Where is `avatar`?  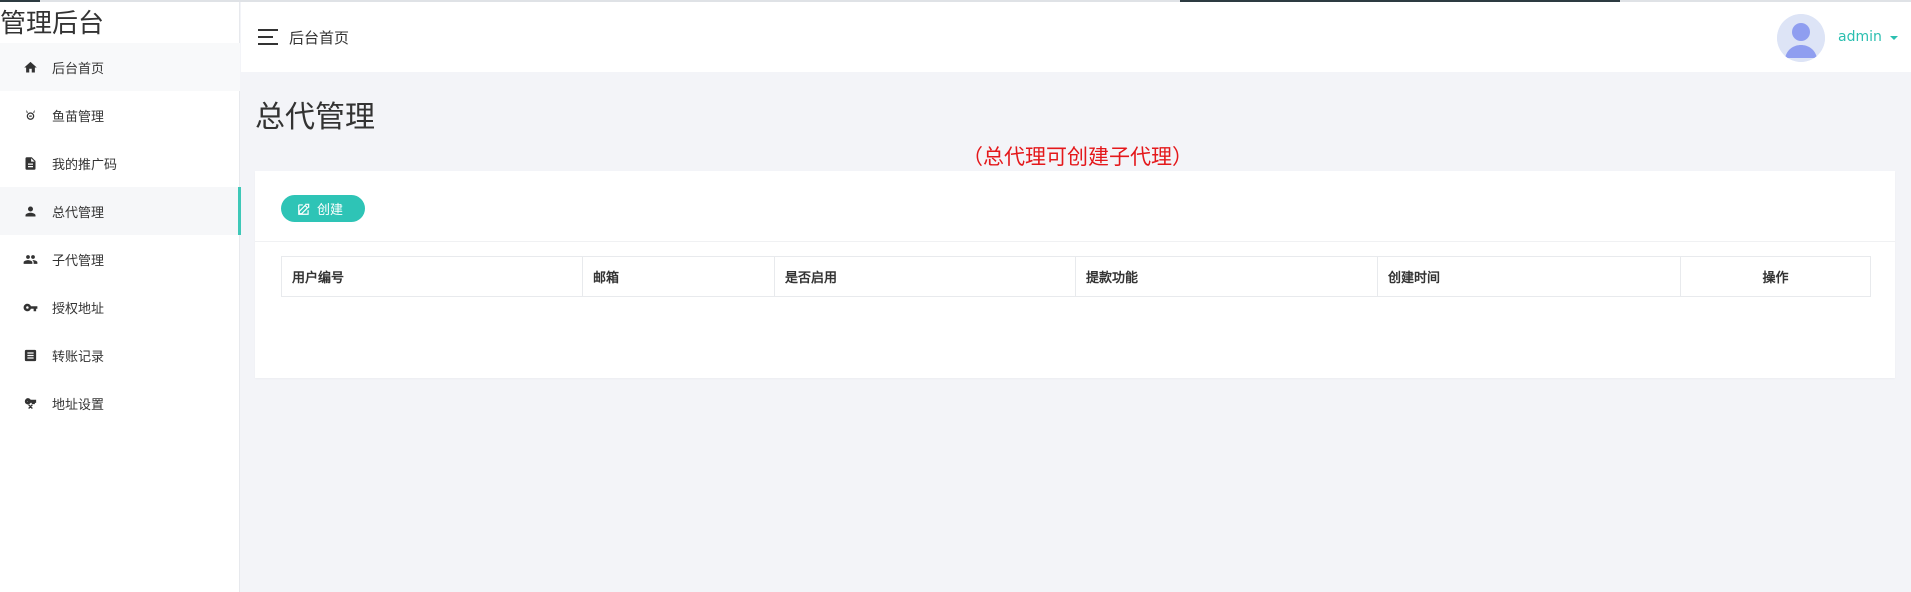 avatar is located at coordinates (1801, 38).